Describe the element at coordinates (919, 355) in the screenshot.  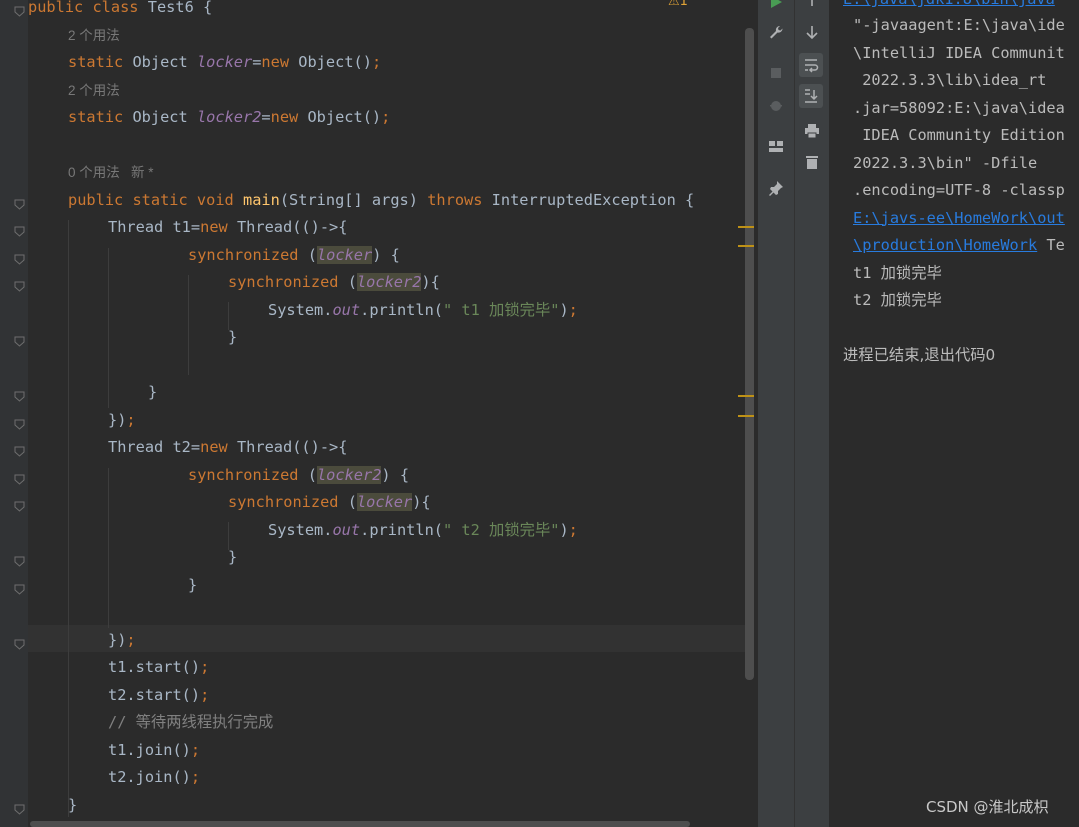
I see `exit-status-line: 进程已结束,退出代码0` at that location.